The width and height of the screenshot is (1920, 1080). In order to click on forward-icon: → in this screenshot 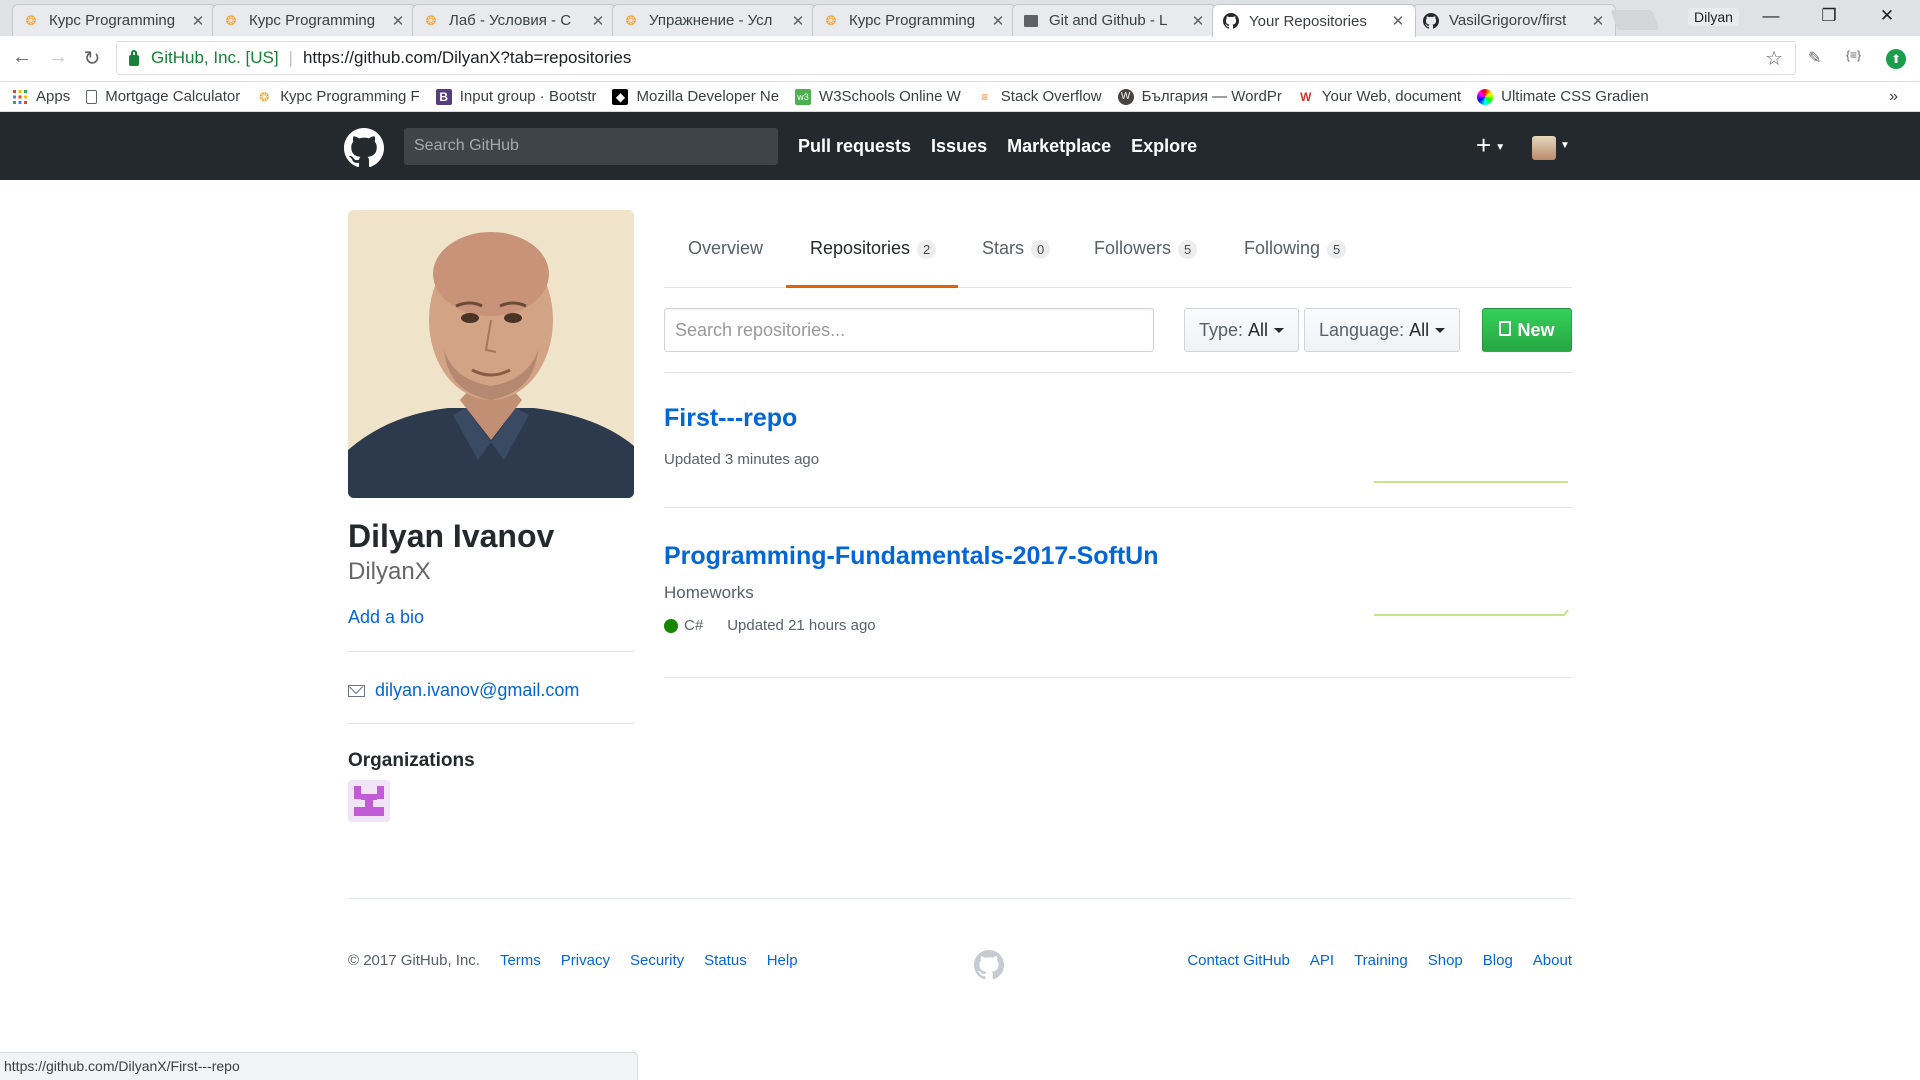, I will do `click(58, 57)`.